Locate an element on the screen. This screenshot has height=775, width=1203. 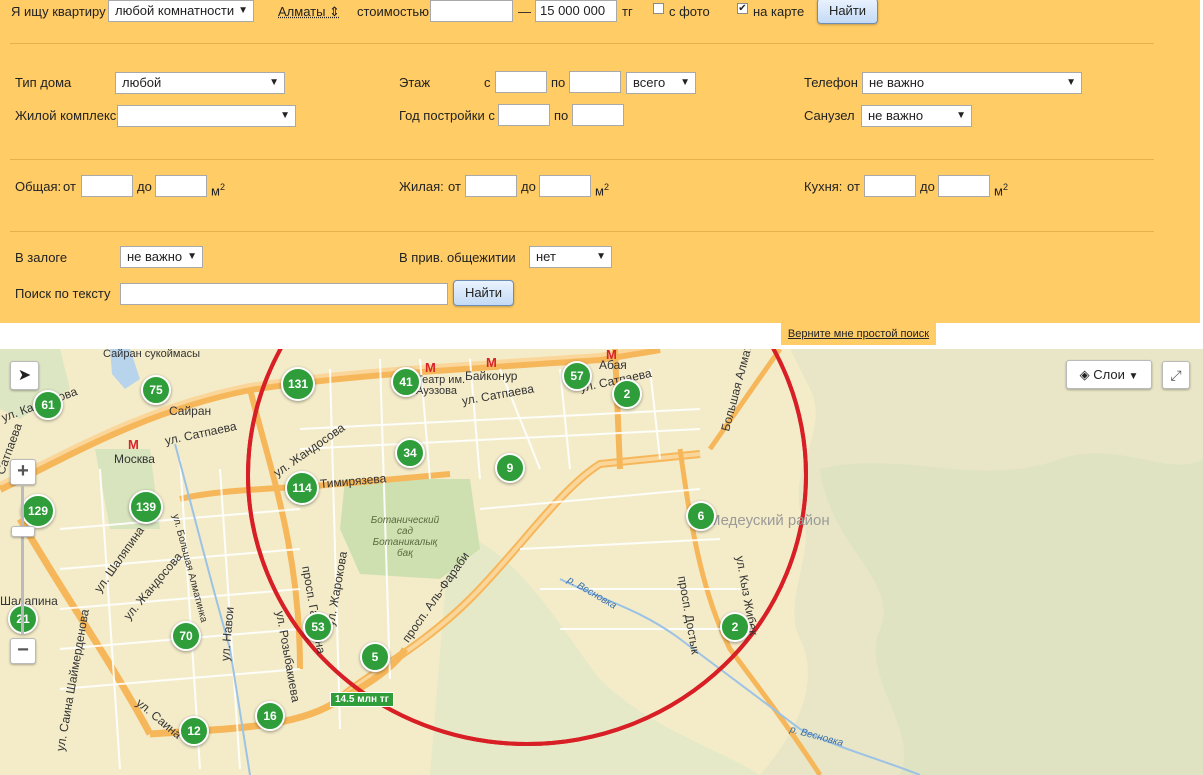
zoom-in-button: + is located at coordinates (23, 472).